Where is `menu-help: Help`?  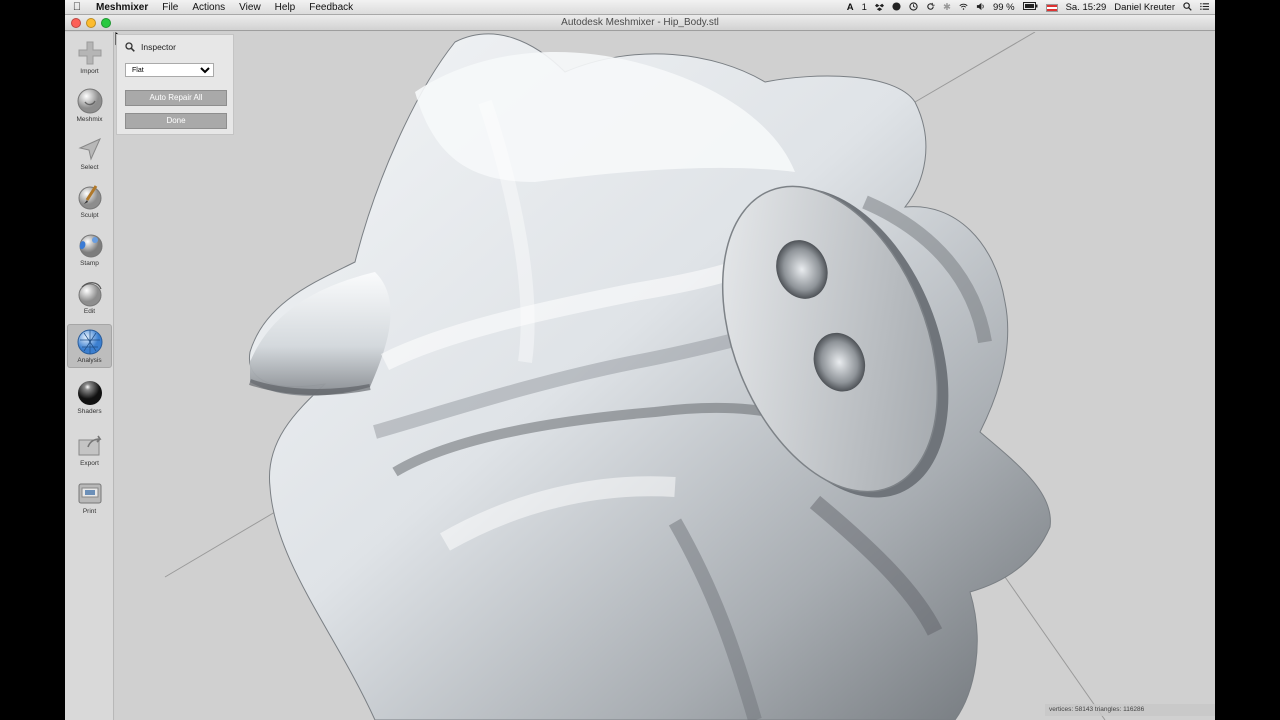
menu-help: Help is located at coordinates (285, 7).